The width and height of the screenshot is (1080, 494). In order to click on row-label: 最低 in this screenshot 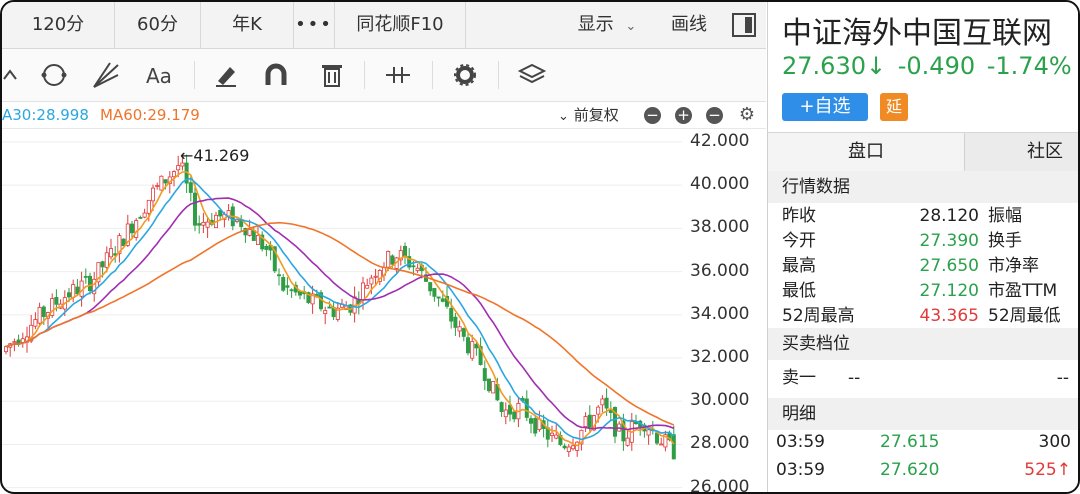, I will do `click(799, 291)`.